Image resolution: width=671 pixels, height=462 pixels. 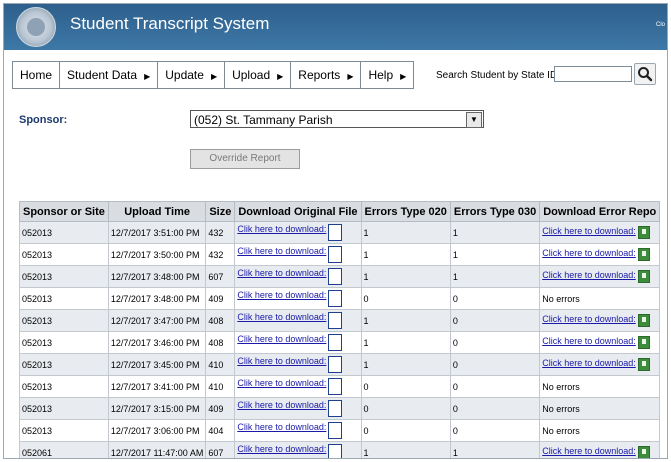 I want to click on column-header: Download Original File, so click(x=298, y=211).